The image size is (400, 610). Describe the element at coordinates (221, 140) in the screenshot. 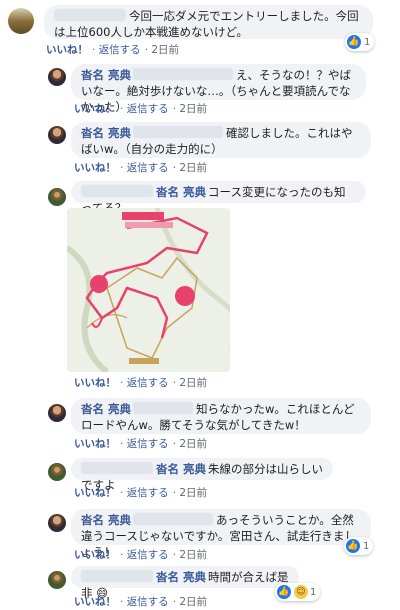

I see `comment-bubble: 沓名 亮典 確認しました。これはやばいw。（自分の走力的に）` at that location.